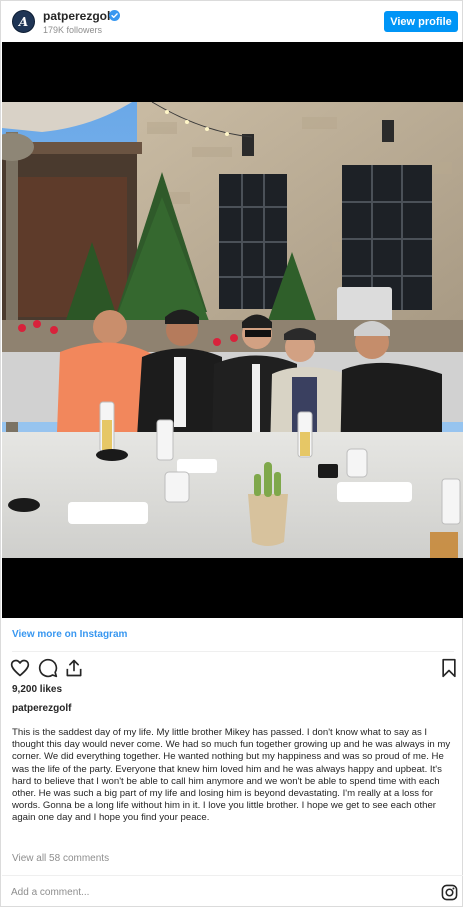 The image size is (463, 907). What do you see at coordinates (449, 668) in the screenshot?
I see `bookmark-icon` at bounding box center [449, 668].